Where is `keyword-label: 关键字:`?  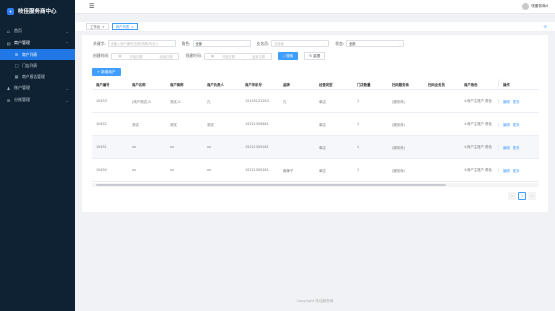 keyword-label: 关键字: is located at coordinates (99, 43).